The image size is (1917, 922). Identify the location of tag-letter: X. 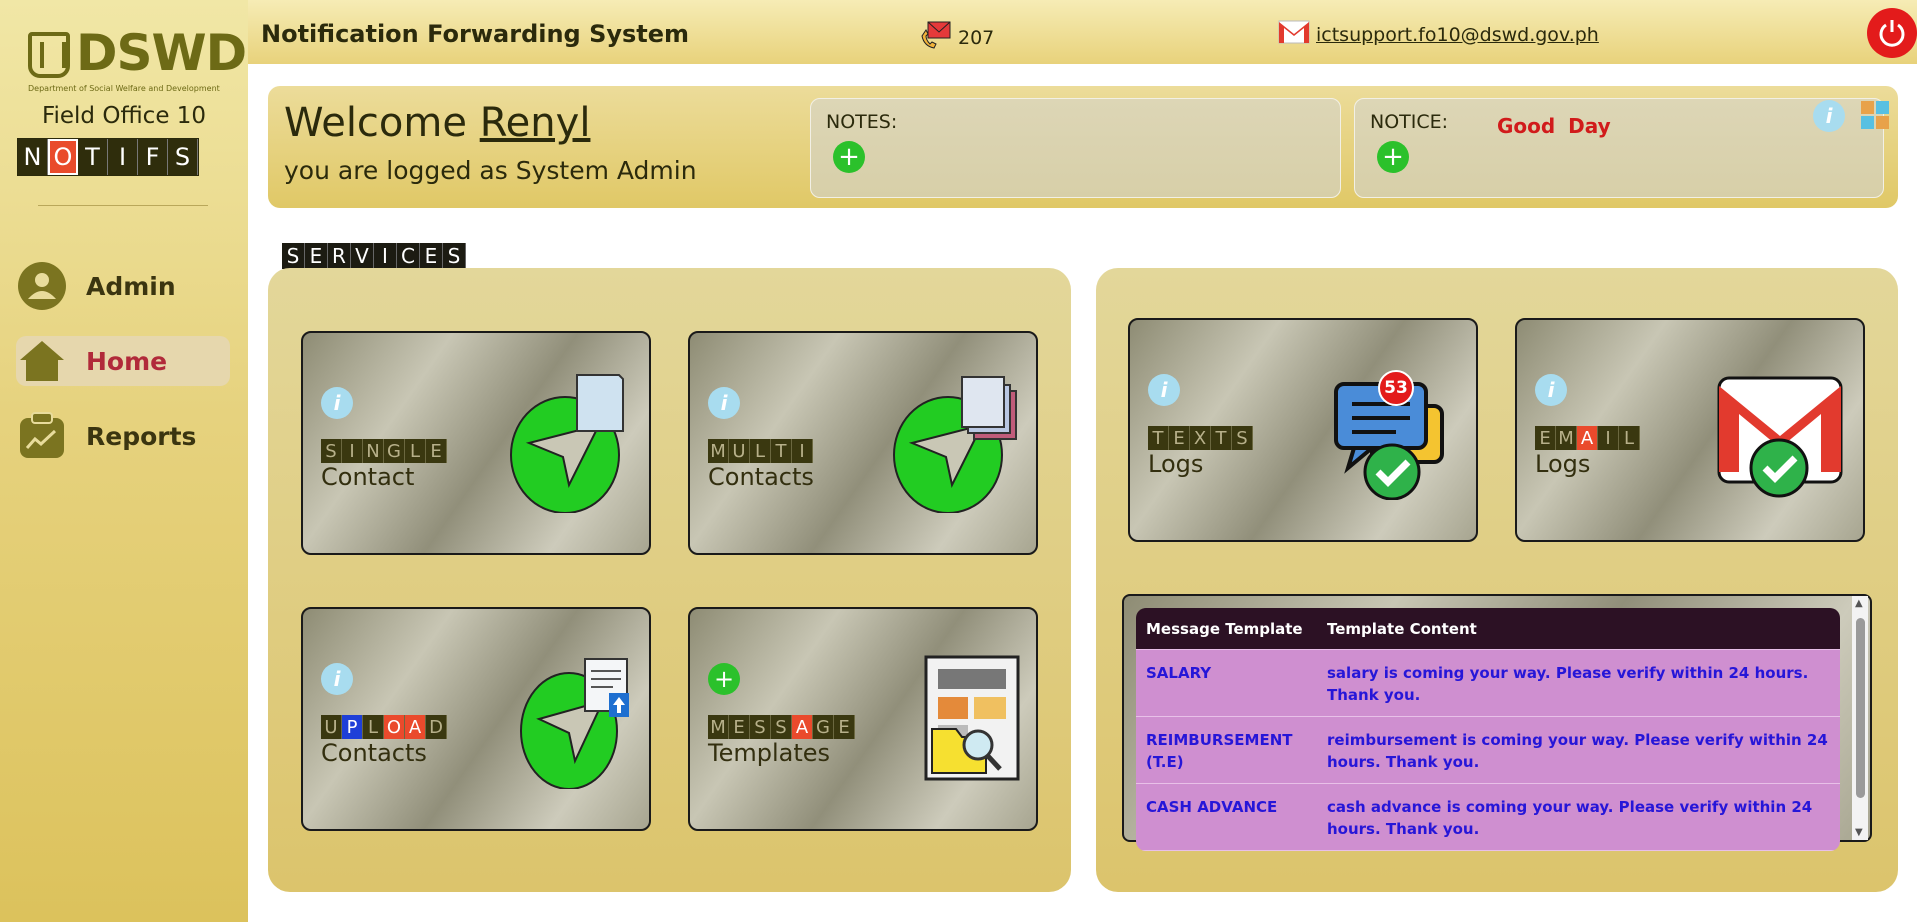
(1200, 438).